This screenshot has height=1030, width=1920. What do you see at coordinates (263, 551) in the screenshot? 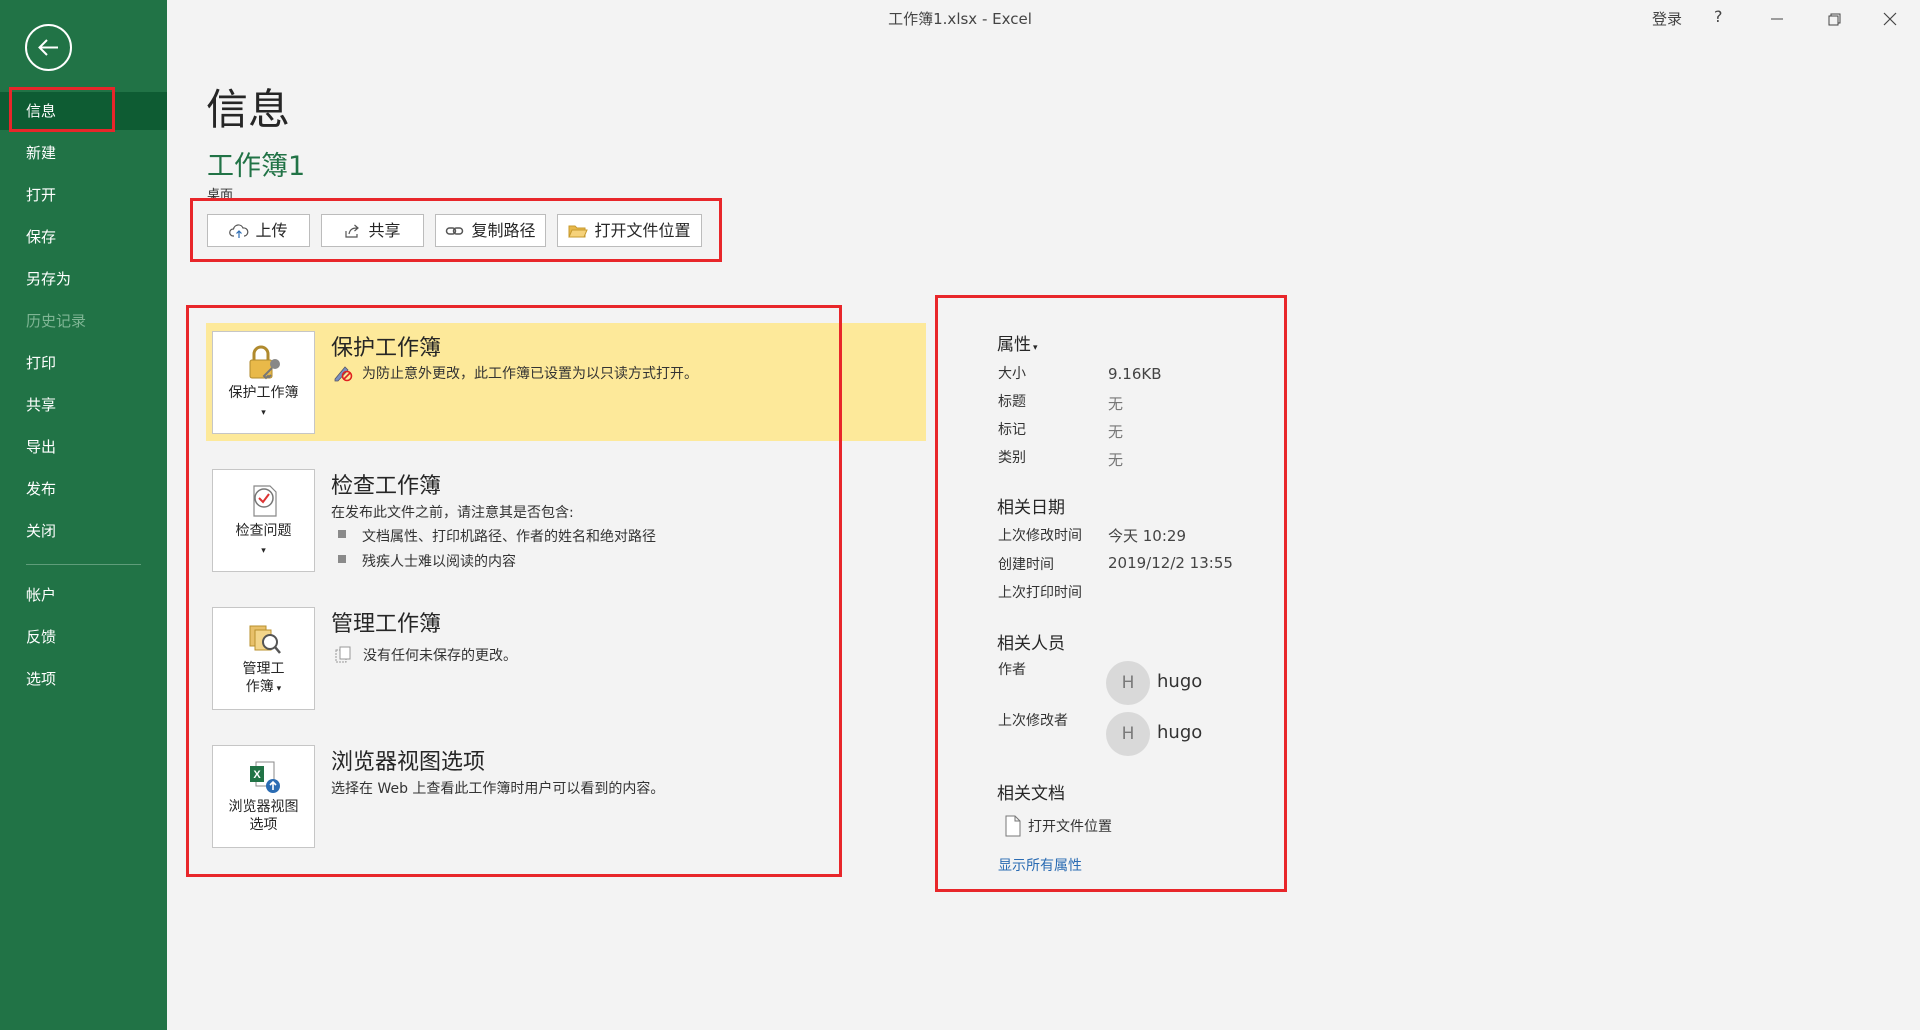
I see `inspect-dropdown-icon: ▾` at bounding box center [263, 551].